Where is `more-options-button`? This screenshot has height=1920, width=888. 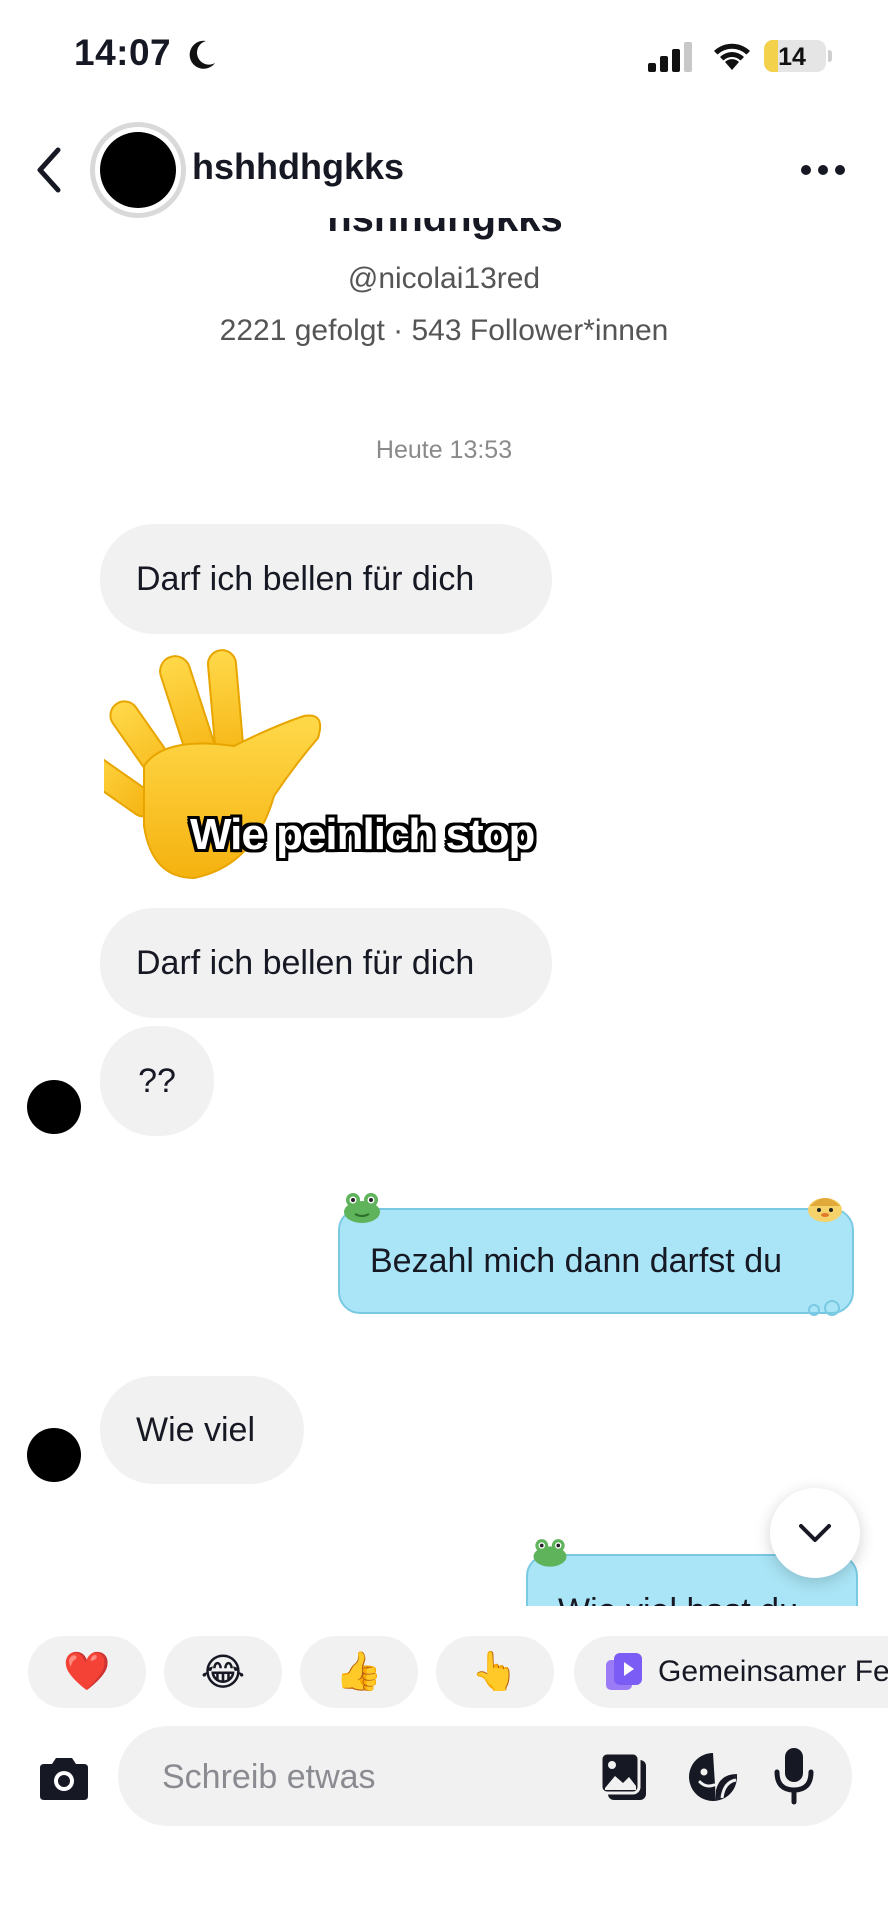 more-options-button is located at coordinates (823, 170).